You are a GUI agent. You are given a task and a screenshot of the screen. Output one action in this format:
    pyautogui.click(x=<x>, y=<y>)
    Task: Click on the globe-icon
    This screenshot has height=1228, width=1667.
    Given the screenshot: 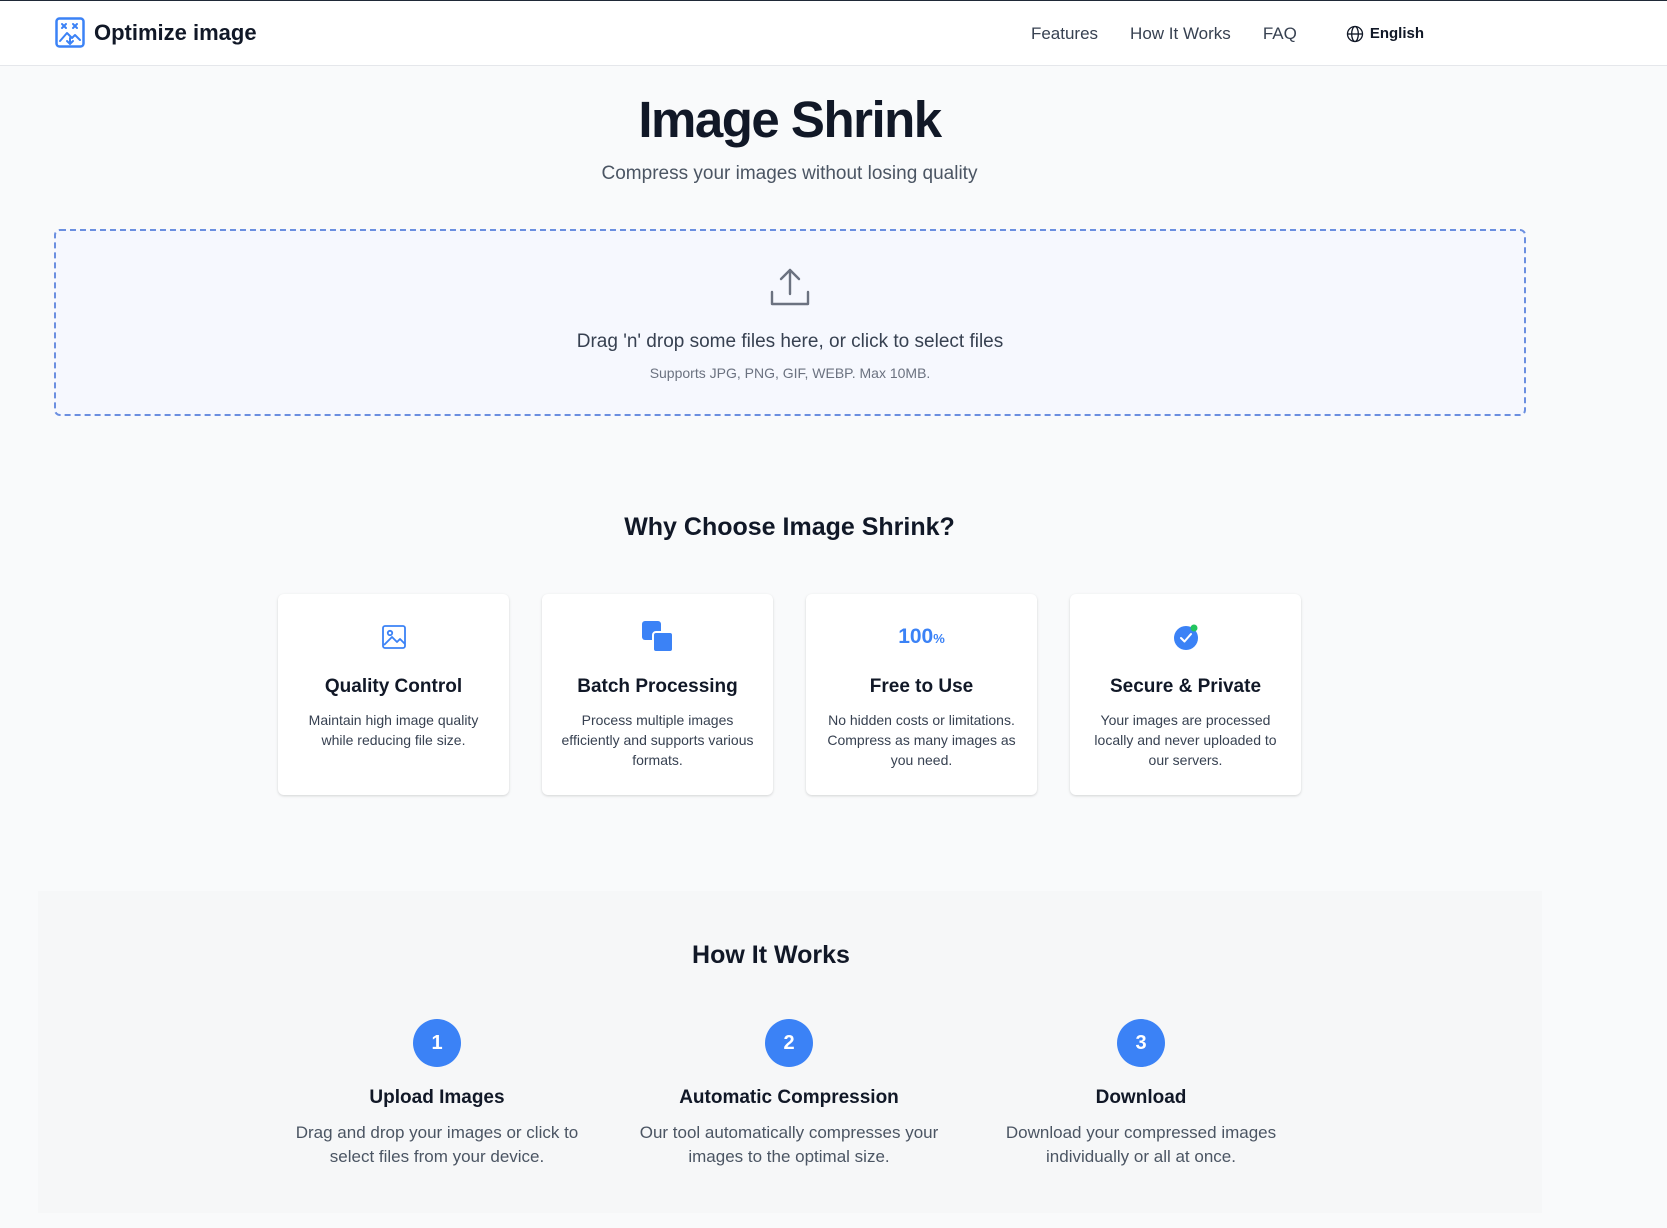 What is the action you would take?
    pyautogui.click(x=1354, y=33)
    